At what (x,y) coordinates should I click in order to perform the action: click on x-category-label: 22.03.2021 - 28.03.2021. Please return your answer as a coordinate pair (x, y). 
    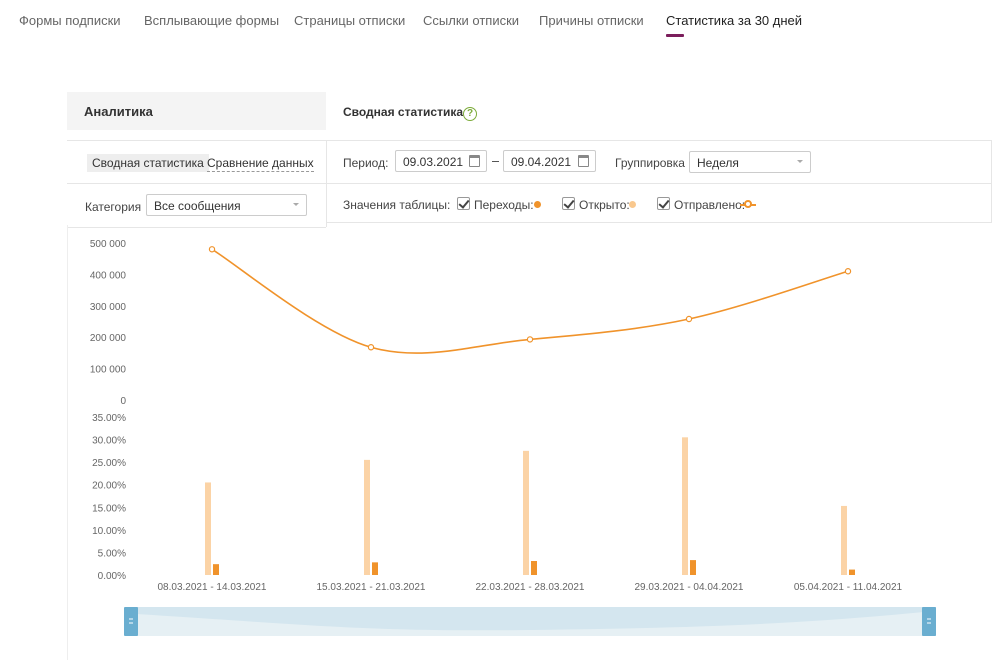
    Looking at the image, I should click on (530, 587).